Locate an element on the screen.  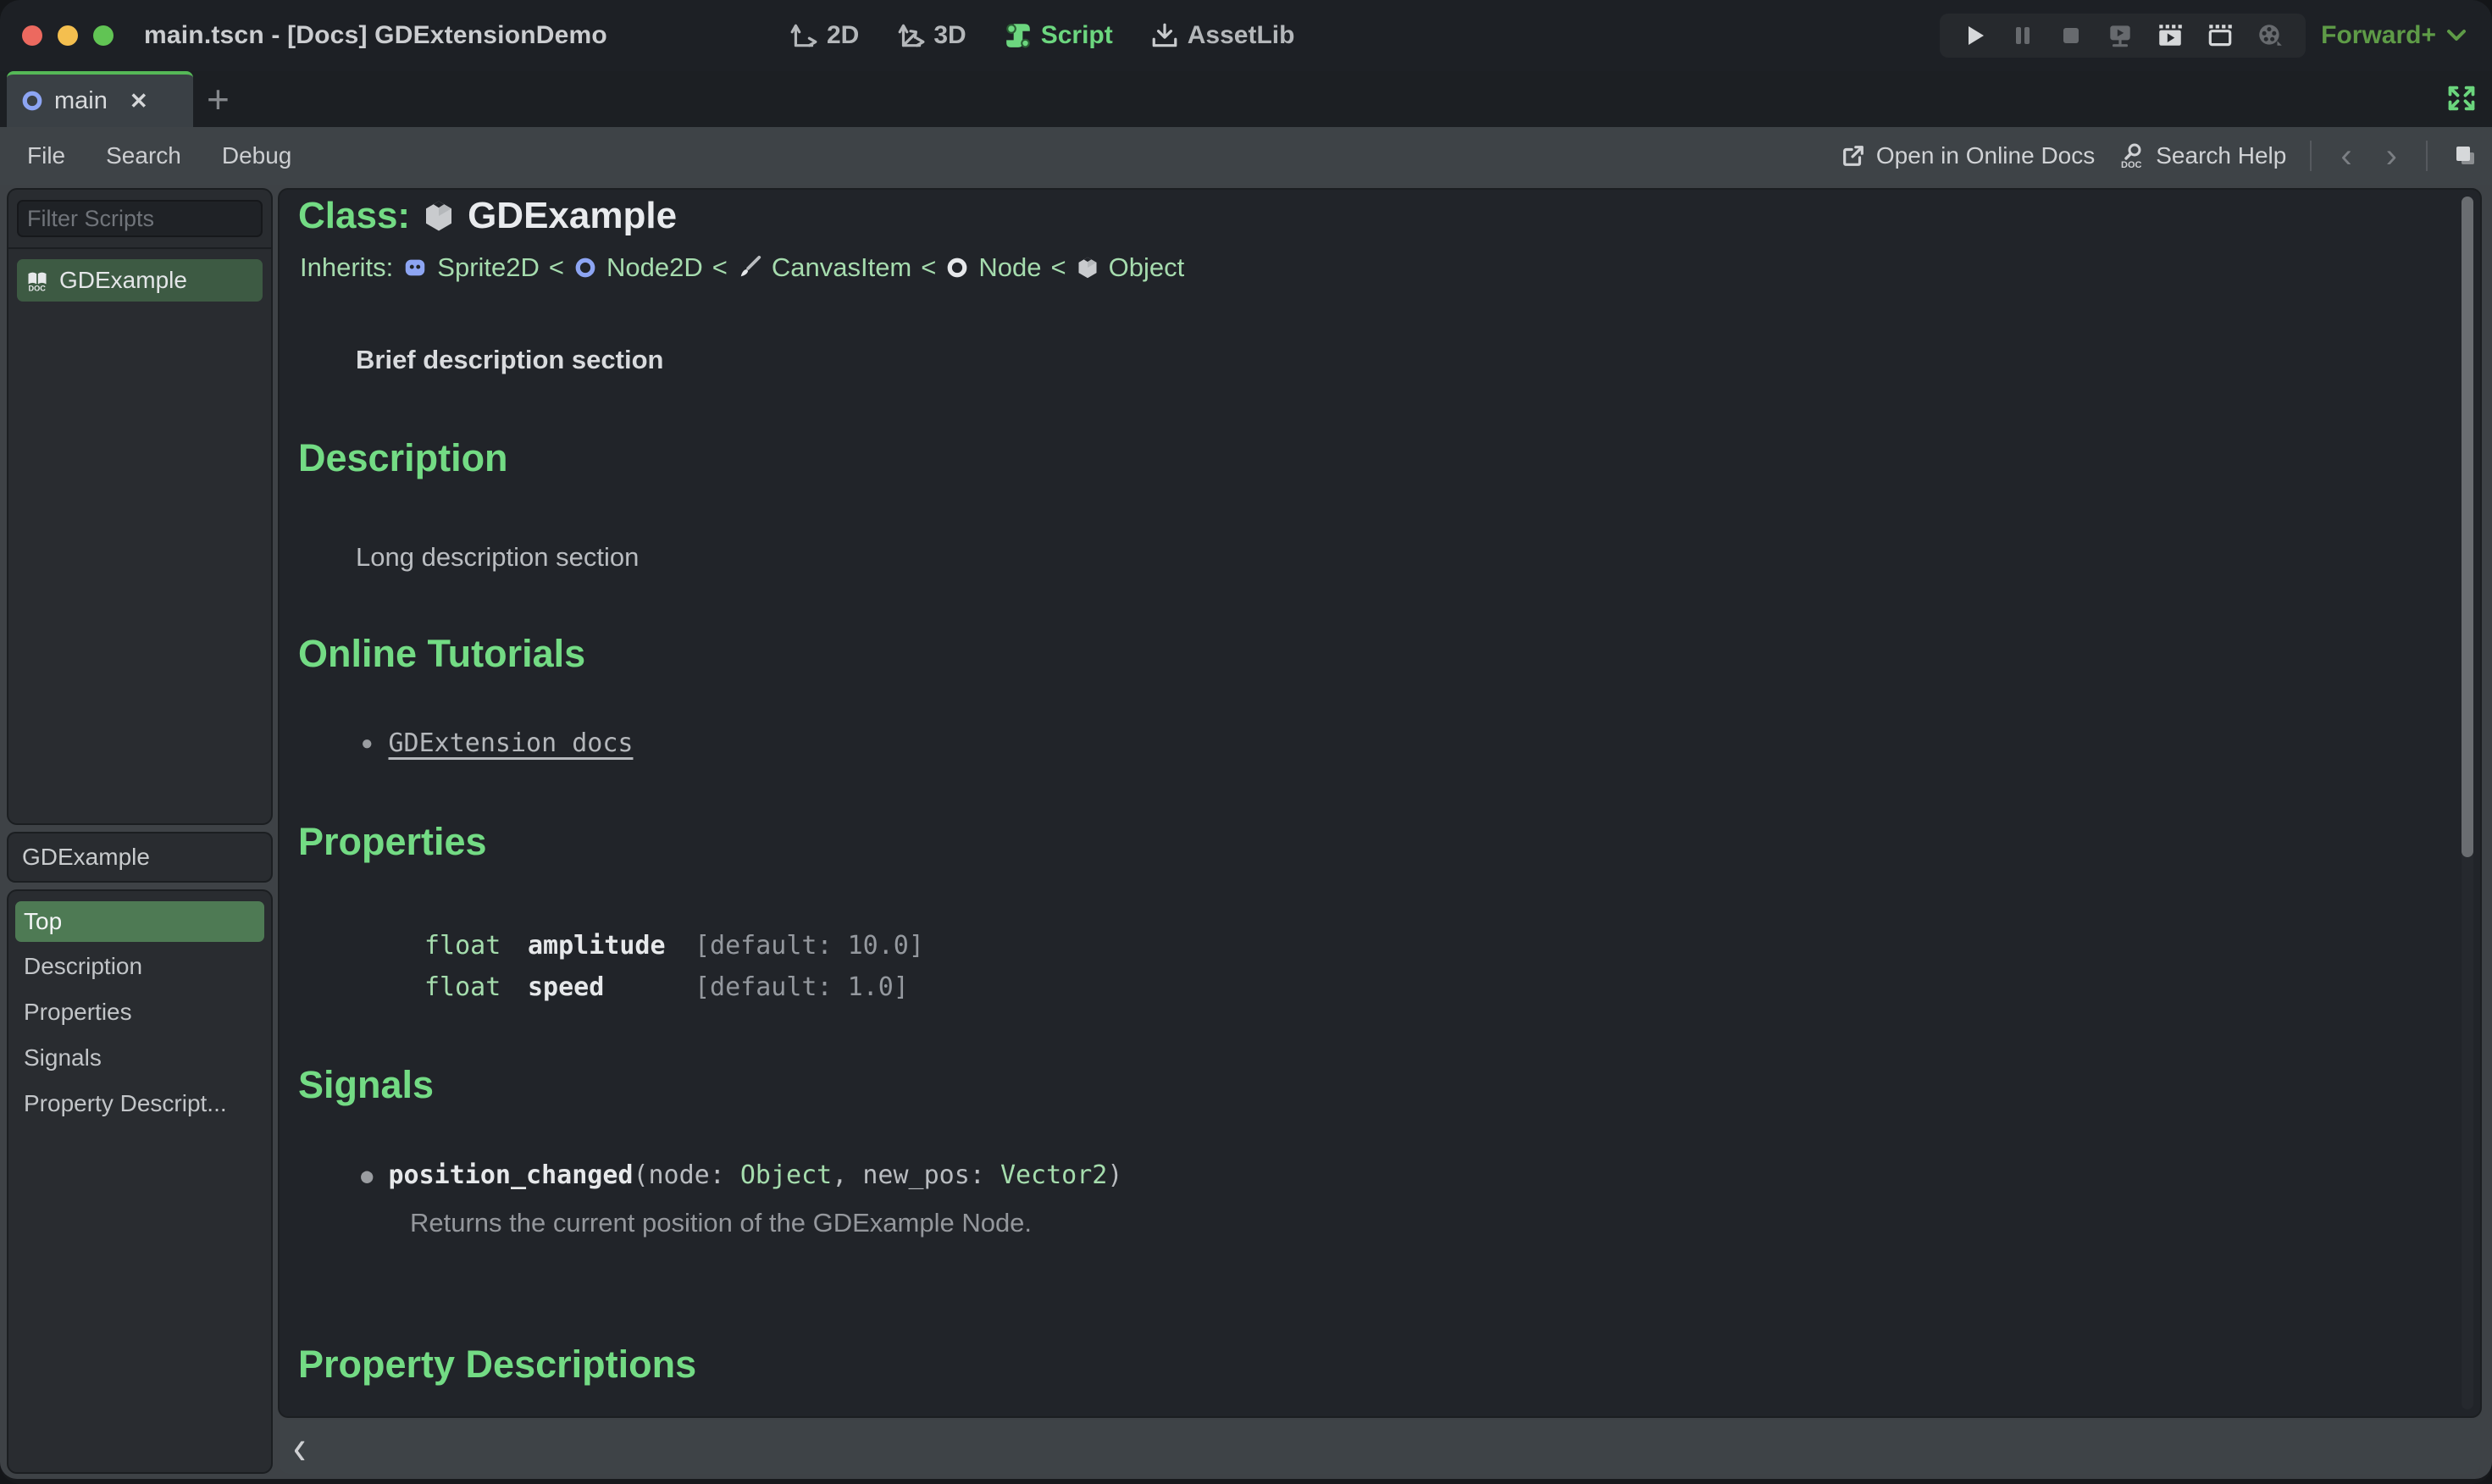
tab-assetlib: AssetLib is located at coordinates (1222, 35).